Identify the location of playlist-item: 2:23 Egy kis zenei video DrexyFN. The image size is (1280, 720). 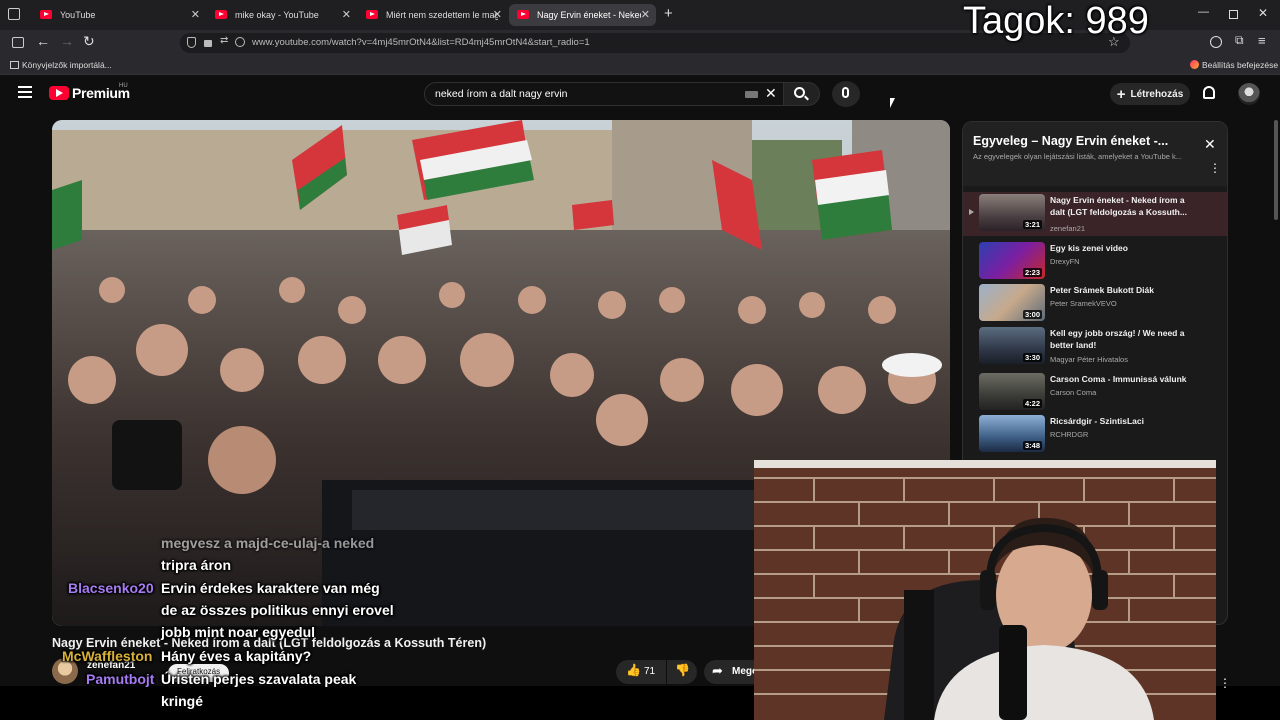
(1095, 262).